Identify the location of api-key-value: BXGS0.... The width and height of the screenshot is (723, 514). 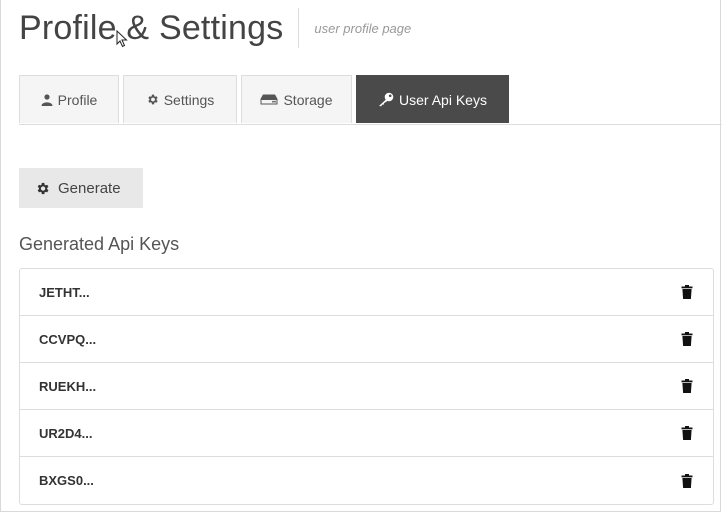
(66, 480).